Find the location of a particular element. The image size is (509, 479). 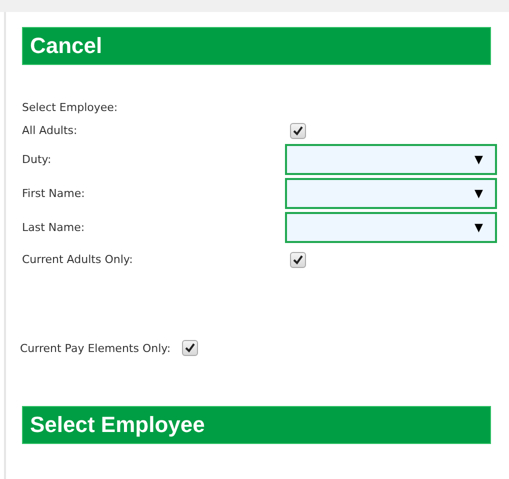

field-label: Current Adults Only: is located at coordinates (78, 259).